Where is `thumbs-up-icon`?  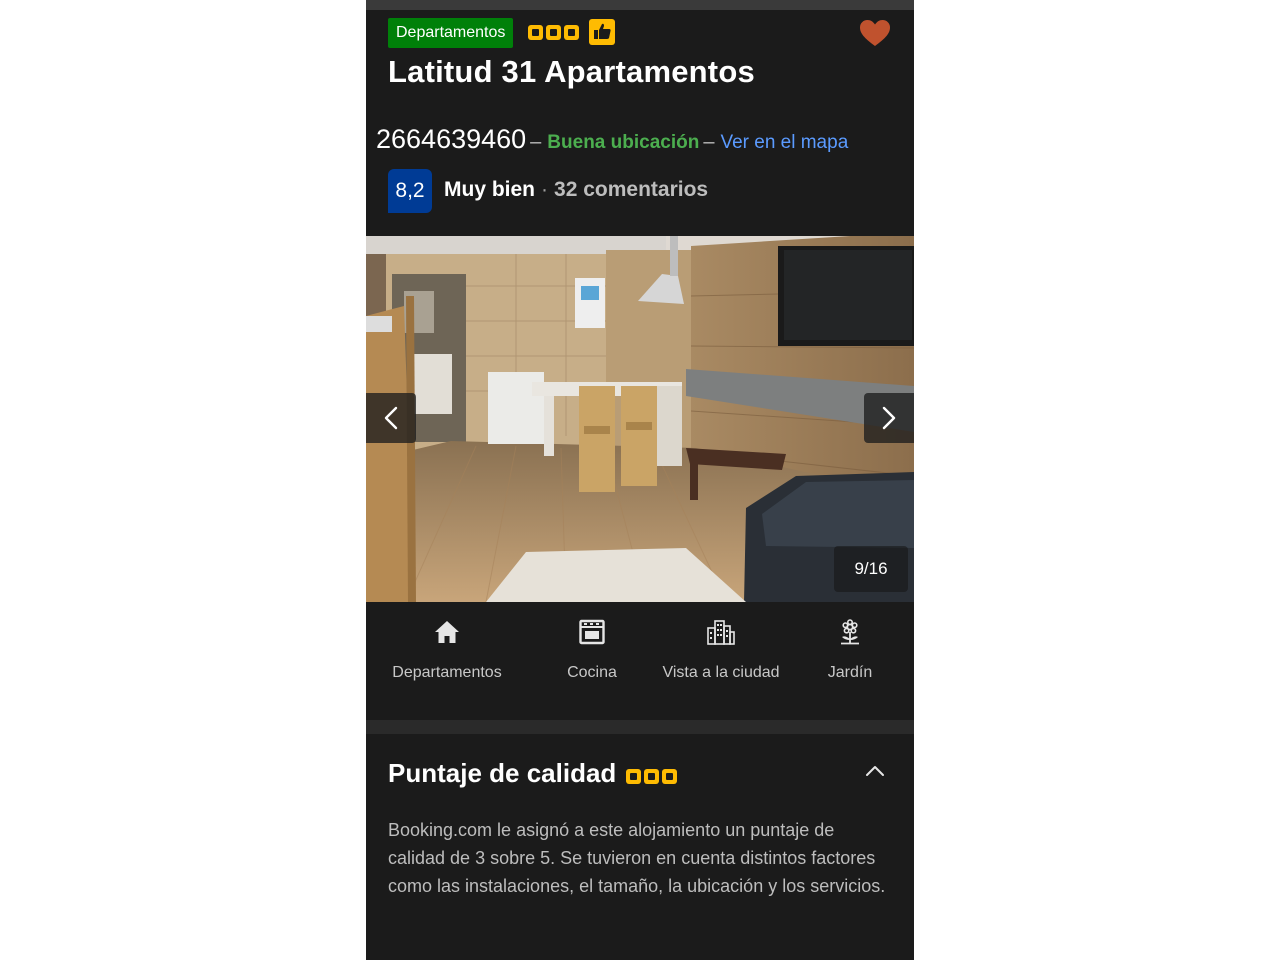 thumbs-up-icon is located at coordinates (602, 32).